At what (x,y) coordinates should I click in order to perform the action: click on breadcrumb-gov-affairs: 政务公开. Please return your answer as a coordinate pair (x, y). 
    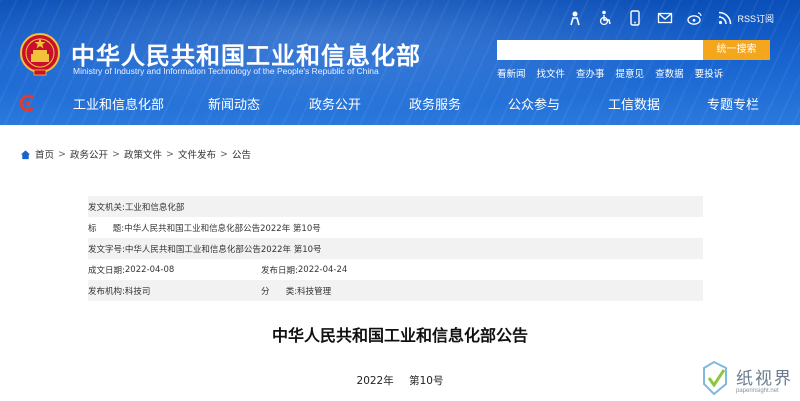
    Looking at the image, I should click on (89, 154).